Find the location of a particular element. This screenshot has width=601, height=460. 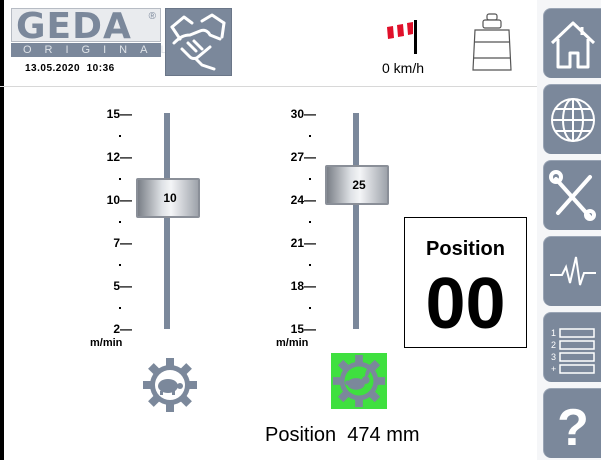

logo-brand-text: GEDA is located at coordinates (74, 26).